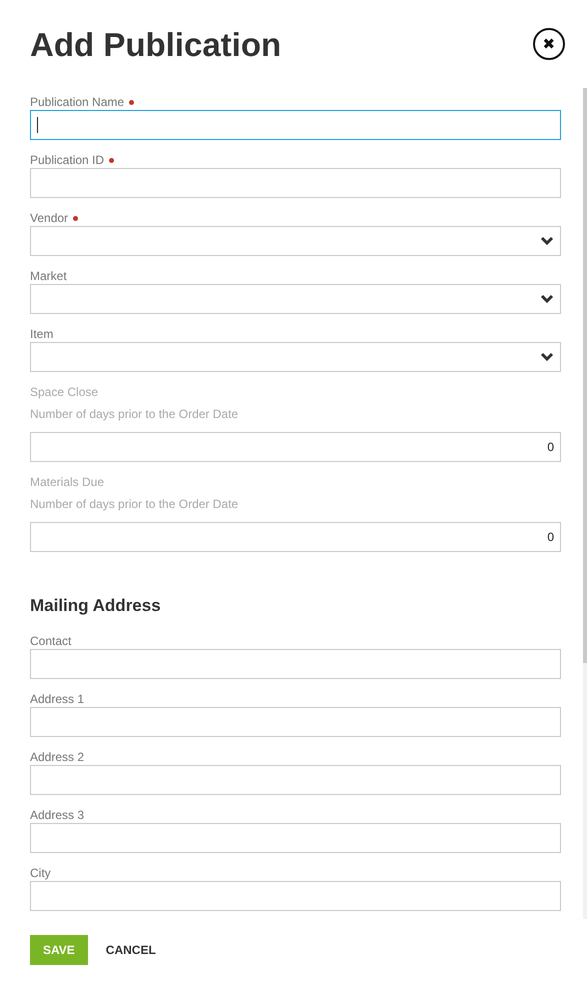  I want to click on dialog-title: Add Publication, so click(156, 45).